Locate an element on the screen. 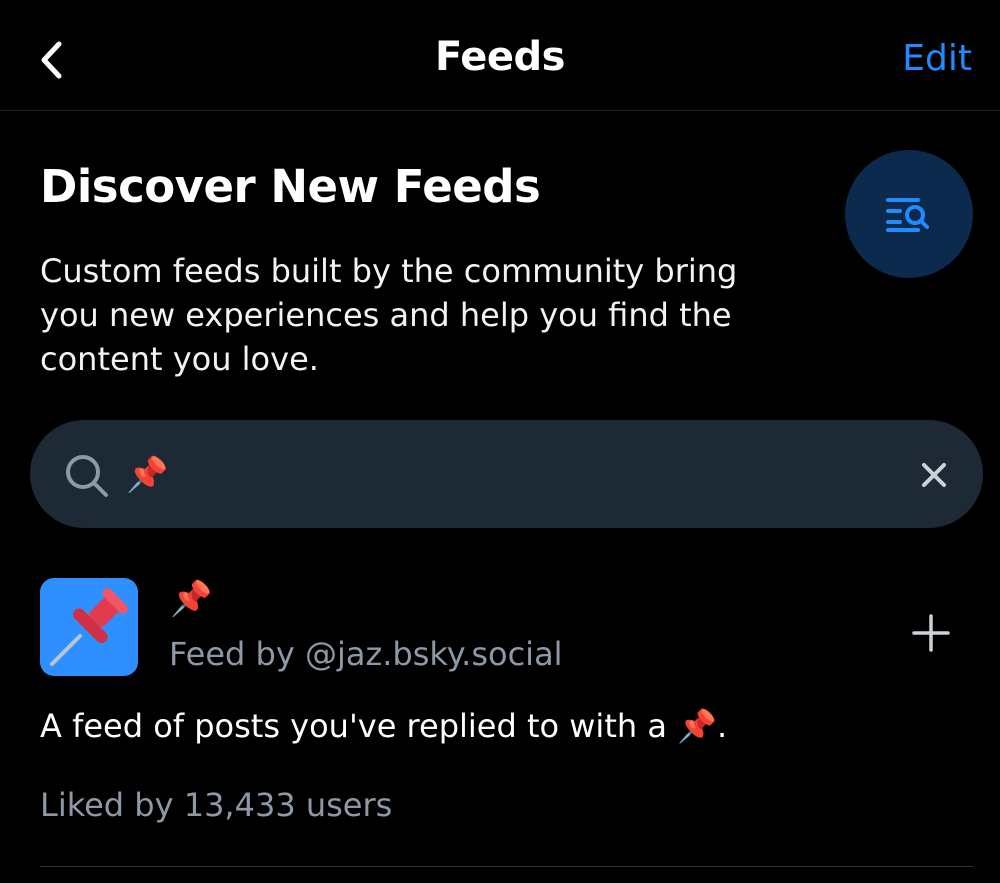 This screenshot has width=1000, height=883. search-input is located at coordinates (506, 475).